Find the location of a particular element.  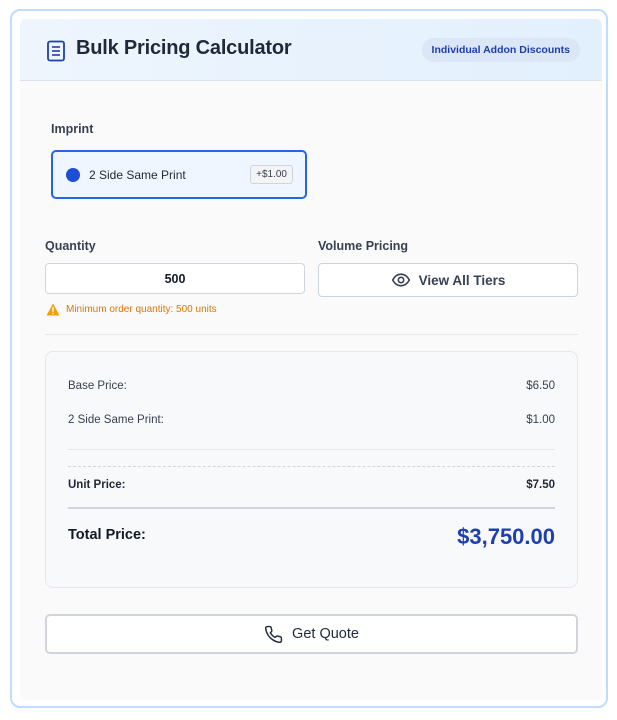

imprint-option-2-side-same-print: 2 Side Same Print +$1.00 is located at coordinates (179, 174).